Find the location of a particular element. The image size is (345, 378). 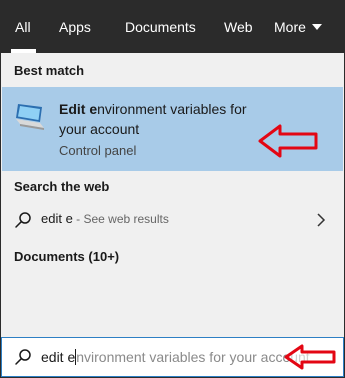

best-match-heading: Best match is located at coordinates (49, 70).